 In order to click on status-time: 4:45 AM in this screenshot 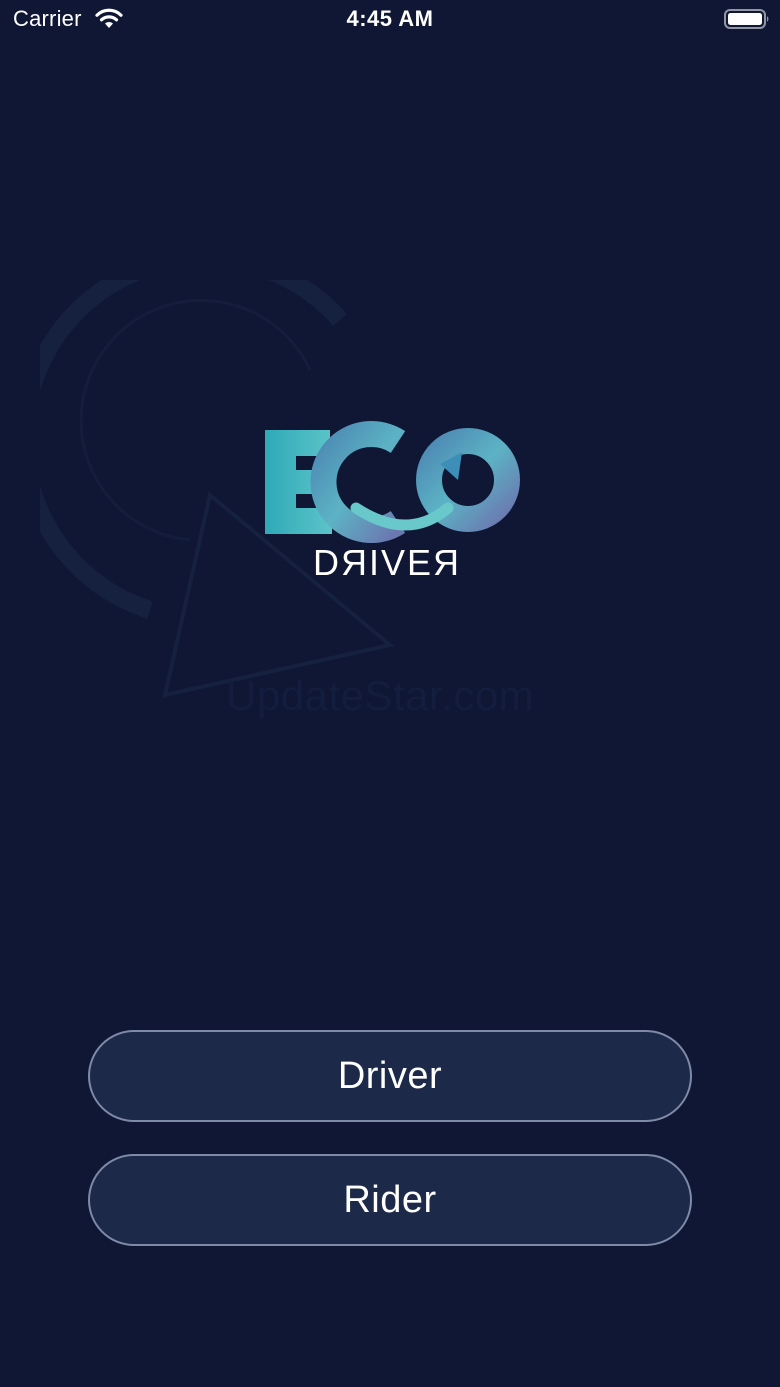, I will do `click(390, 18)`.